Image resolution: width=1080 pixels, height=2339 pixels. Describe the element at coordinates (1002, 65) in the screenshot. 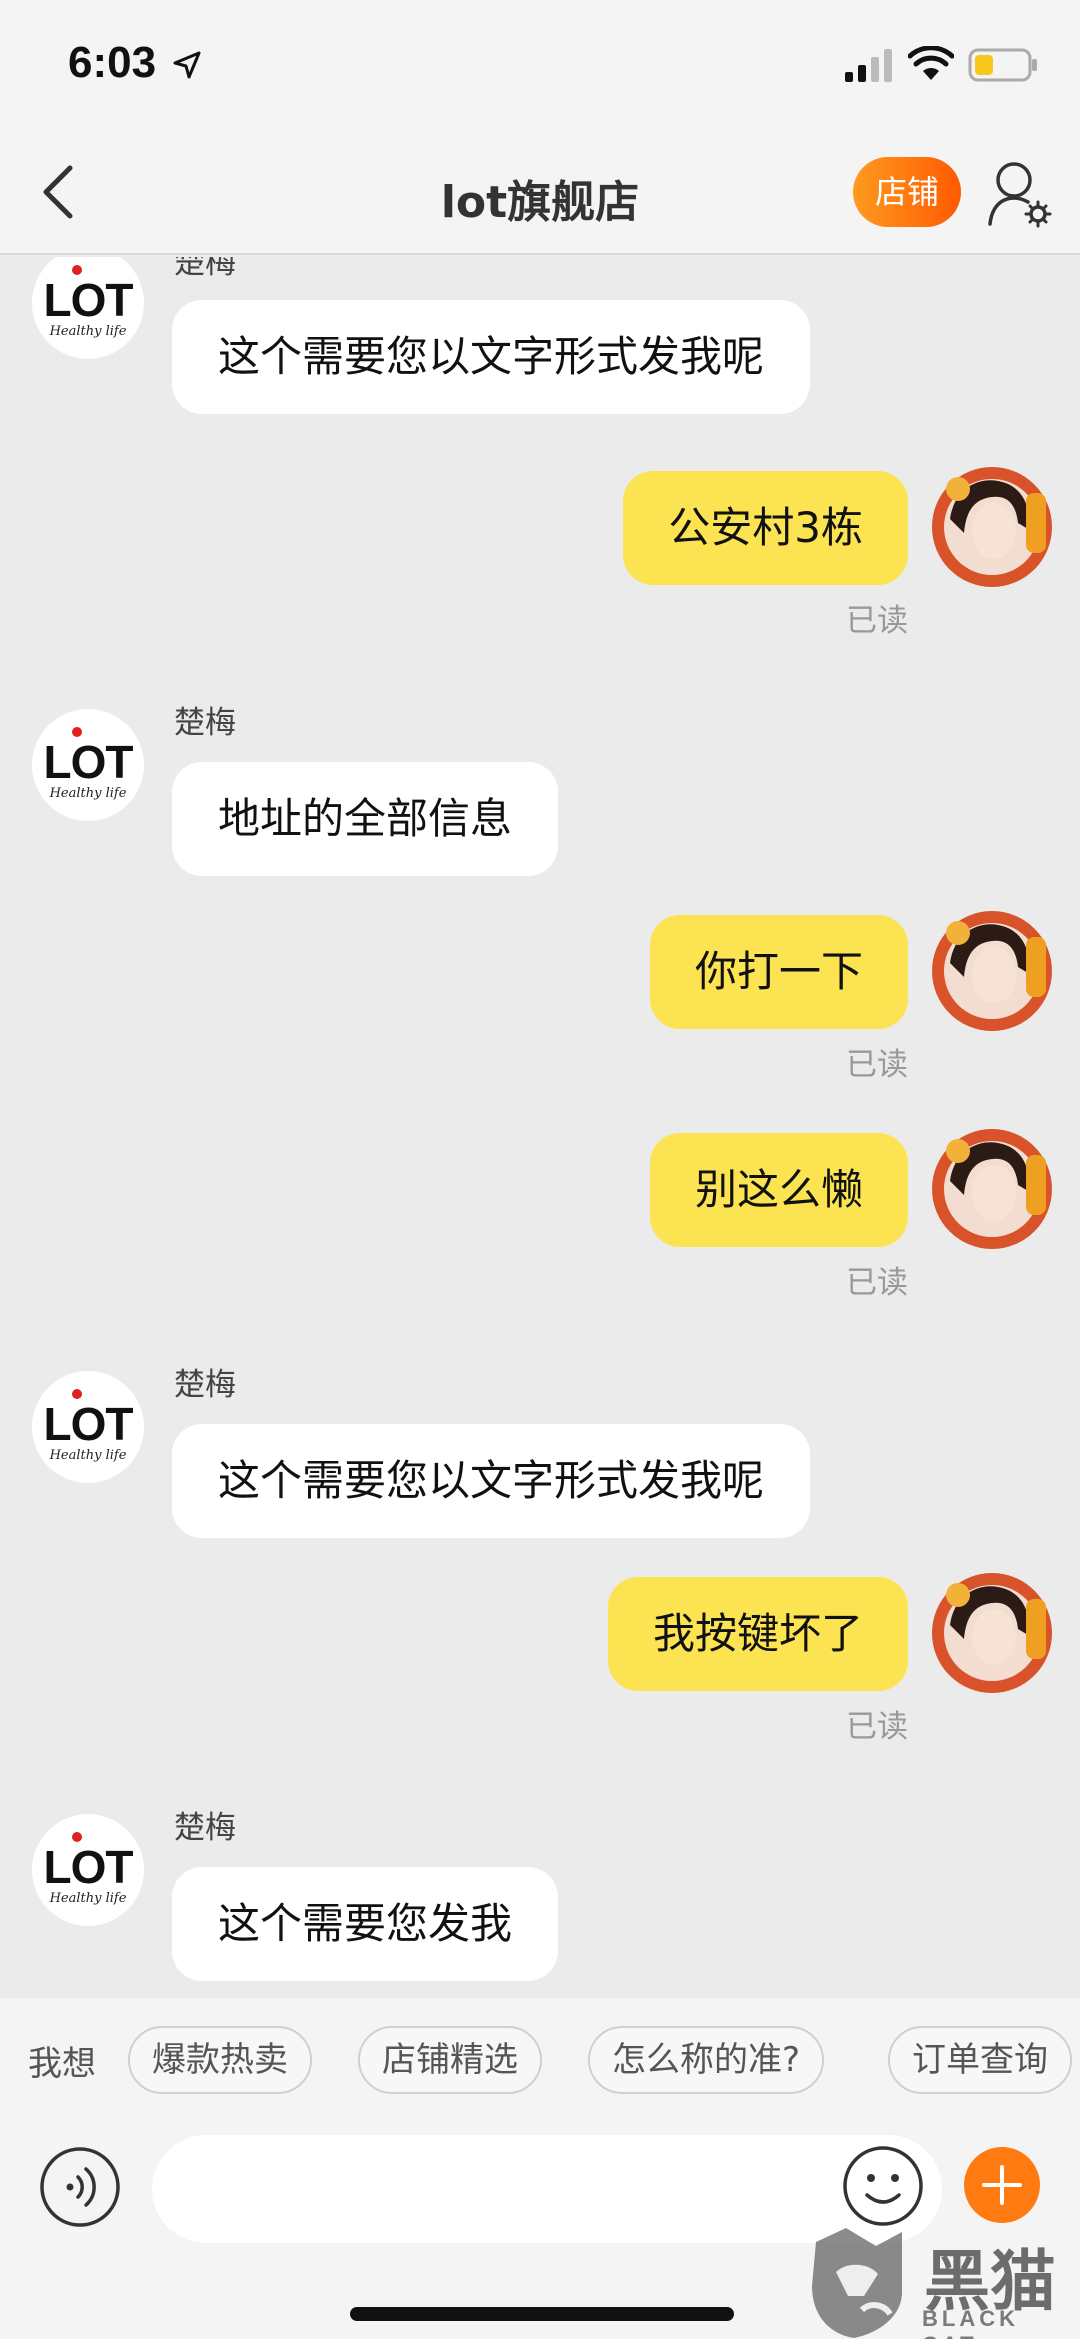

I see `battery-icon` at that location.